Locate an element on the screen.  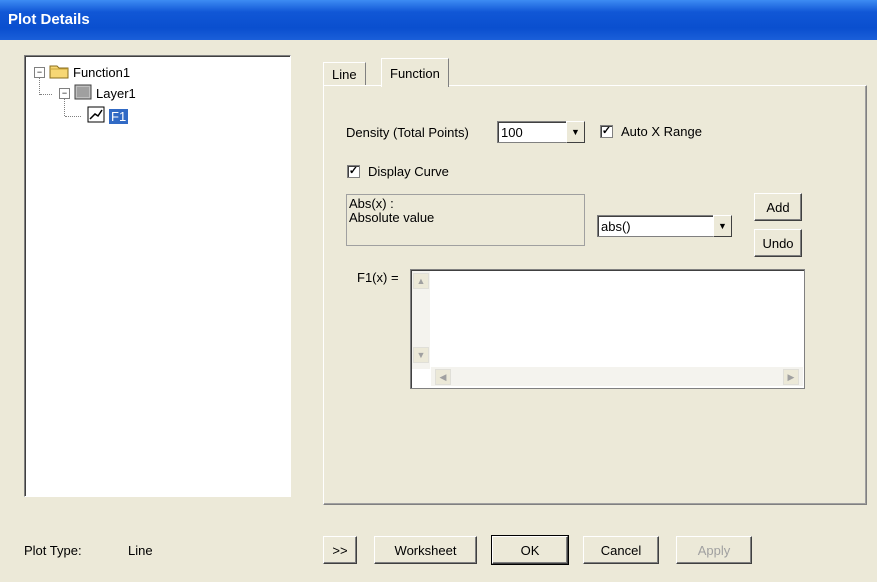
undo-label: Undo is located at coordinates (778, 243).